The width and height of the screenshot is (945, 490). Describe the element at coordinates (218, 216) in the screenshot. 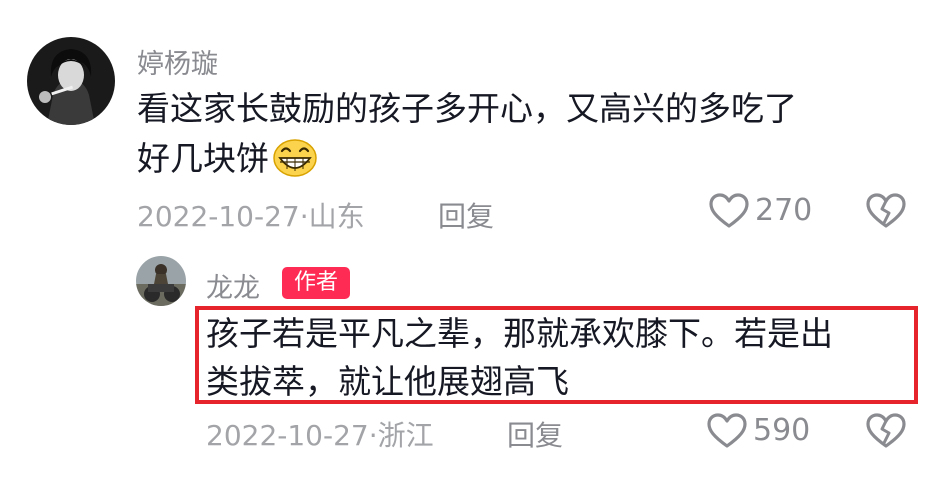

I see `comment-date: 2022-10-27` at that location.